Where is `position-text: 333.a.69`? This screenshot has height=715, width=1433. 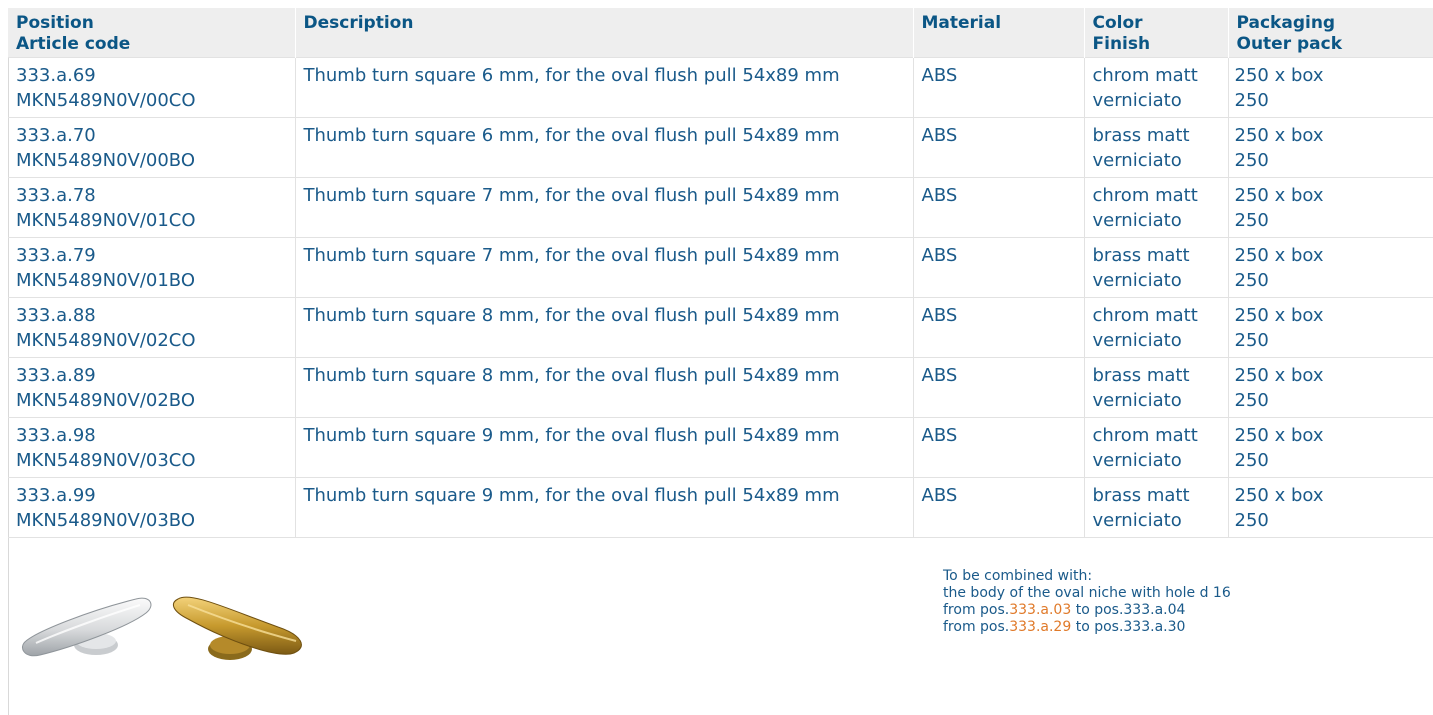
position-text: 333.a.69 is located at coordinates (56, 75).